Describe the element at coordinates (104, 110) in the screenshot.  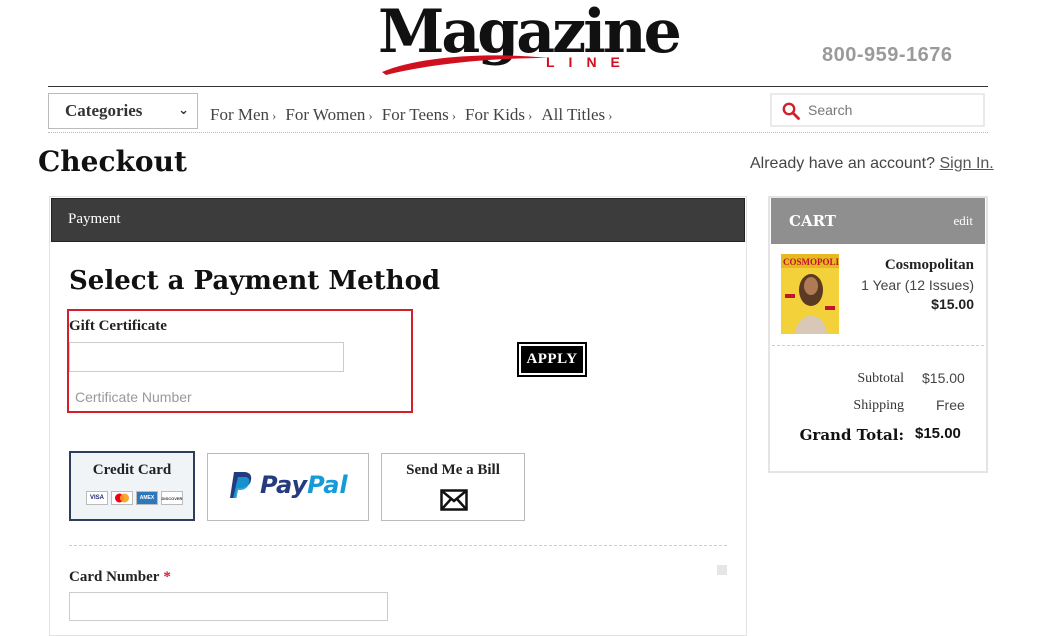
I see `categories-label: Categories` at that location.